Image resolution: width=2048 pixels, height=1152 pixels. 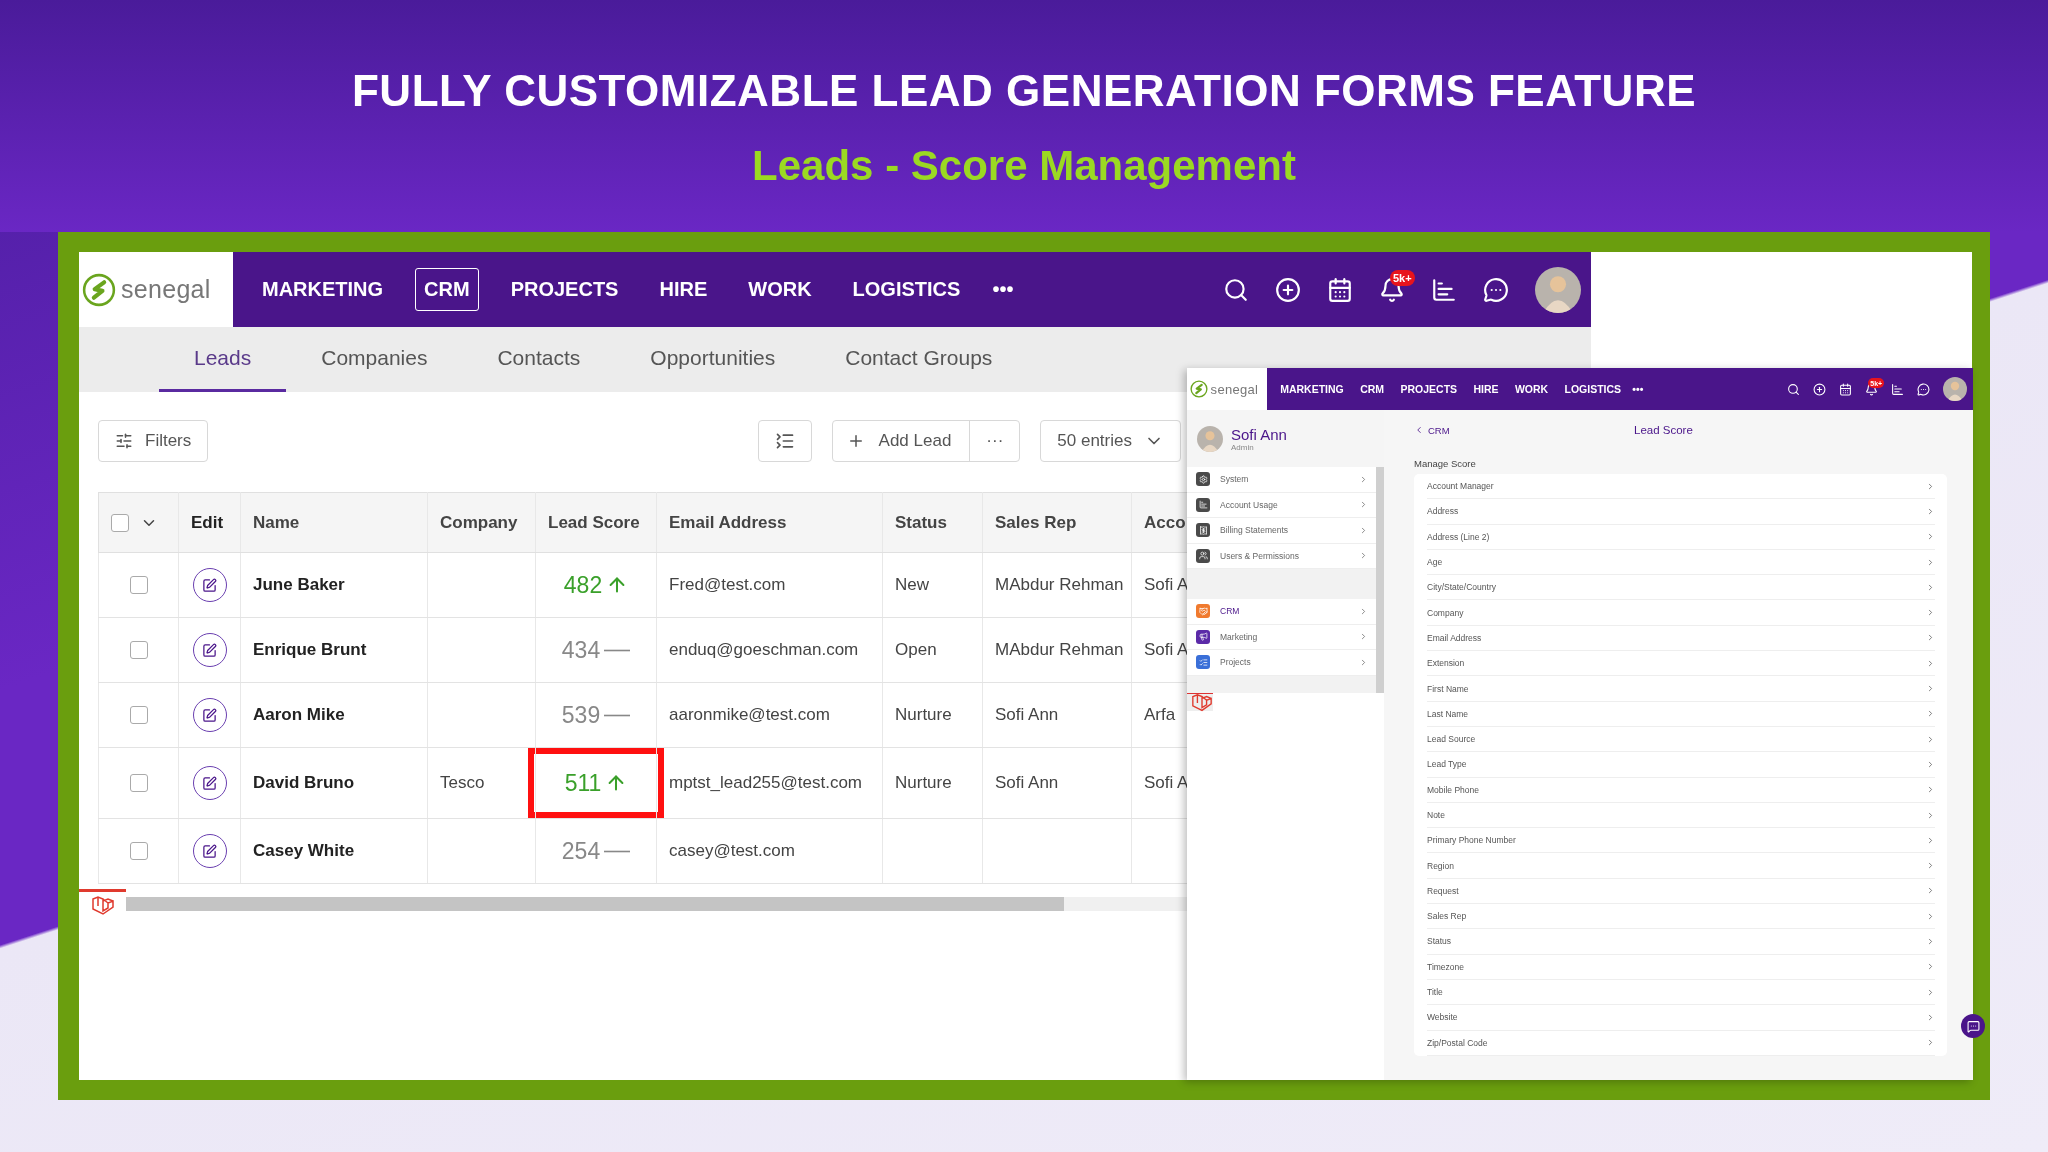 What do you see at coordinates (769, 715) in the screenshot?
I see `table-cell: aaronmike@test.com` at bounding box center [769, 715].